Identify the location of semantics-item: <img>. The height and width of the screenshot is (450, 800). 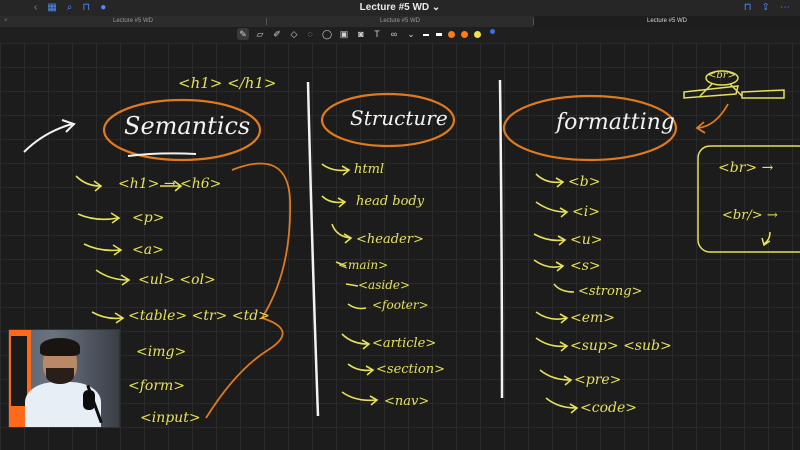
(161, 352).